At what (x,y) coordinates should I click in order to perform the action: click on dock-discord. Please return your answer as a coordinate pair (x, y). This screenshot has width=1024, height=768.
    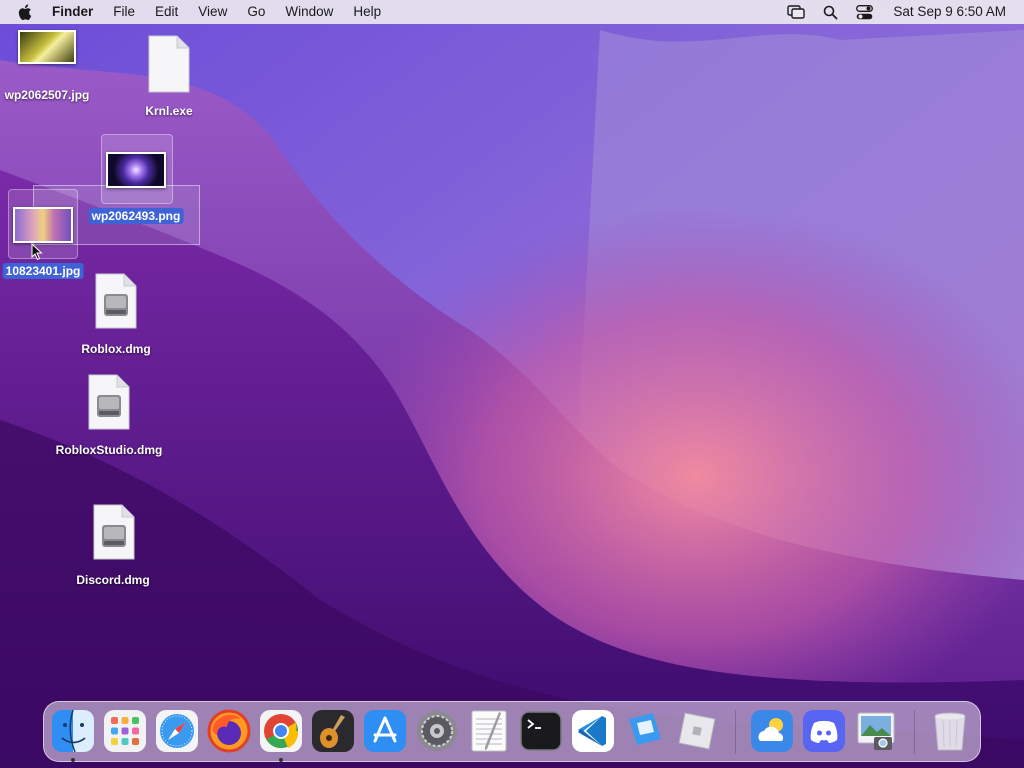
    Looking at the image, I should click on (824, 731).